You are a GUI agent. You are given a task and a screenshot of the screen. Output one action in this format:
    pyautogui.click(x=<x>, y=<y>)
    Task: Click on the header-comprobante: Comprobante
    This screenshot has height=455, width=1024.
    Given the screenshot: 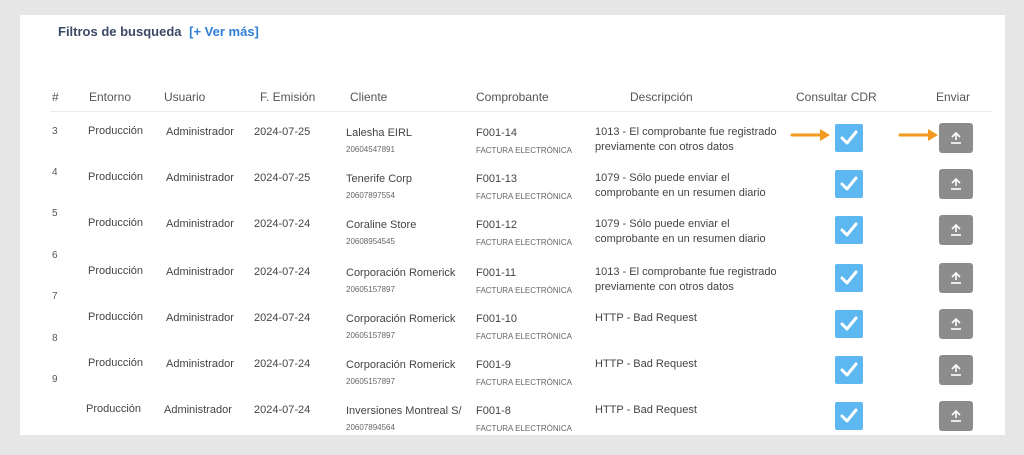 What is the action you would take?
    pyautogui.click(x=512, y=97)
    